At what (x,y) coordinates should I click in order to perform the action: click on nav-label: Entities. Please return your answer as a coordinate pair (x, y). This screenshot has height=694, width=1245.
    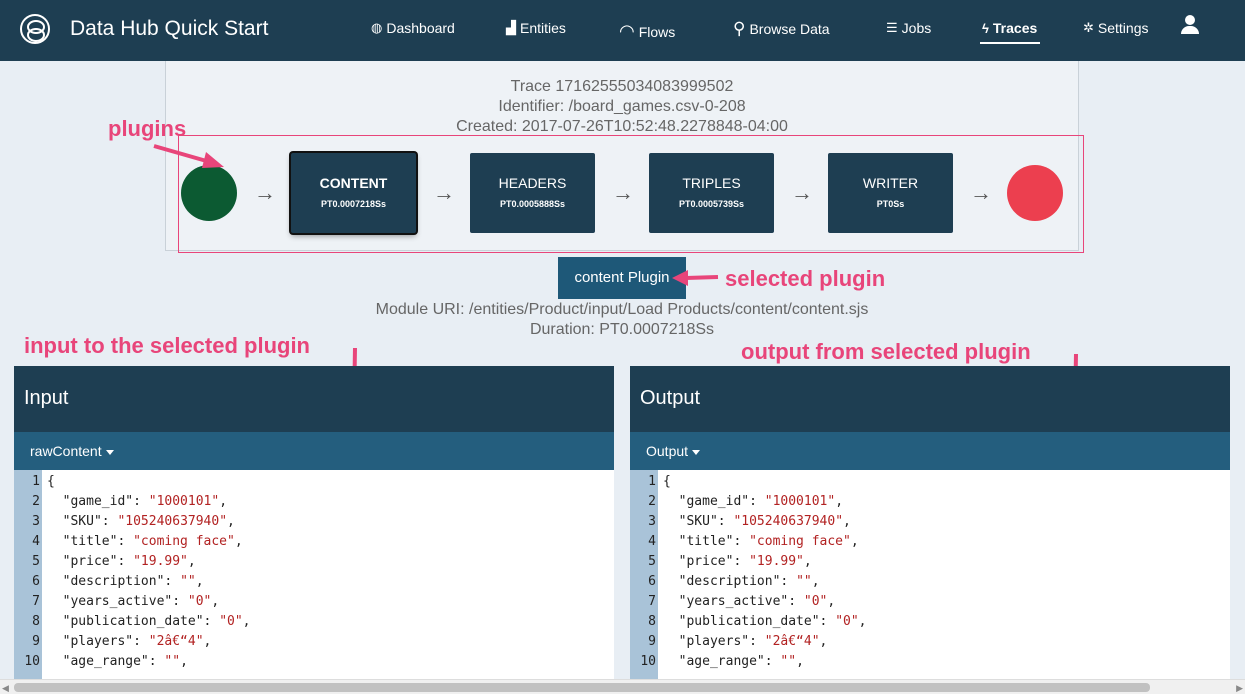
    Looking at the image, I should click on (543, 28).